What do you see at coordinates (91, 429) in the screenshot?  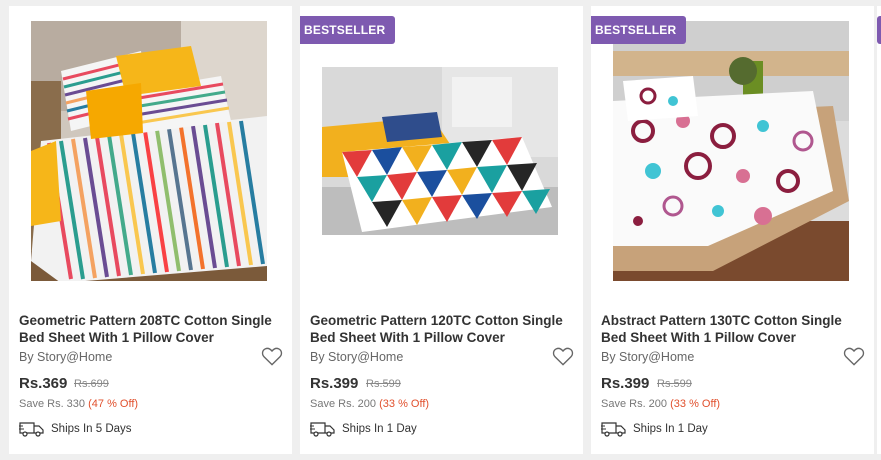 I see `shipping-text: Ships In 5 Days` at bounding box center [91, 429].